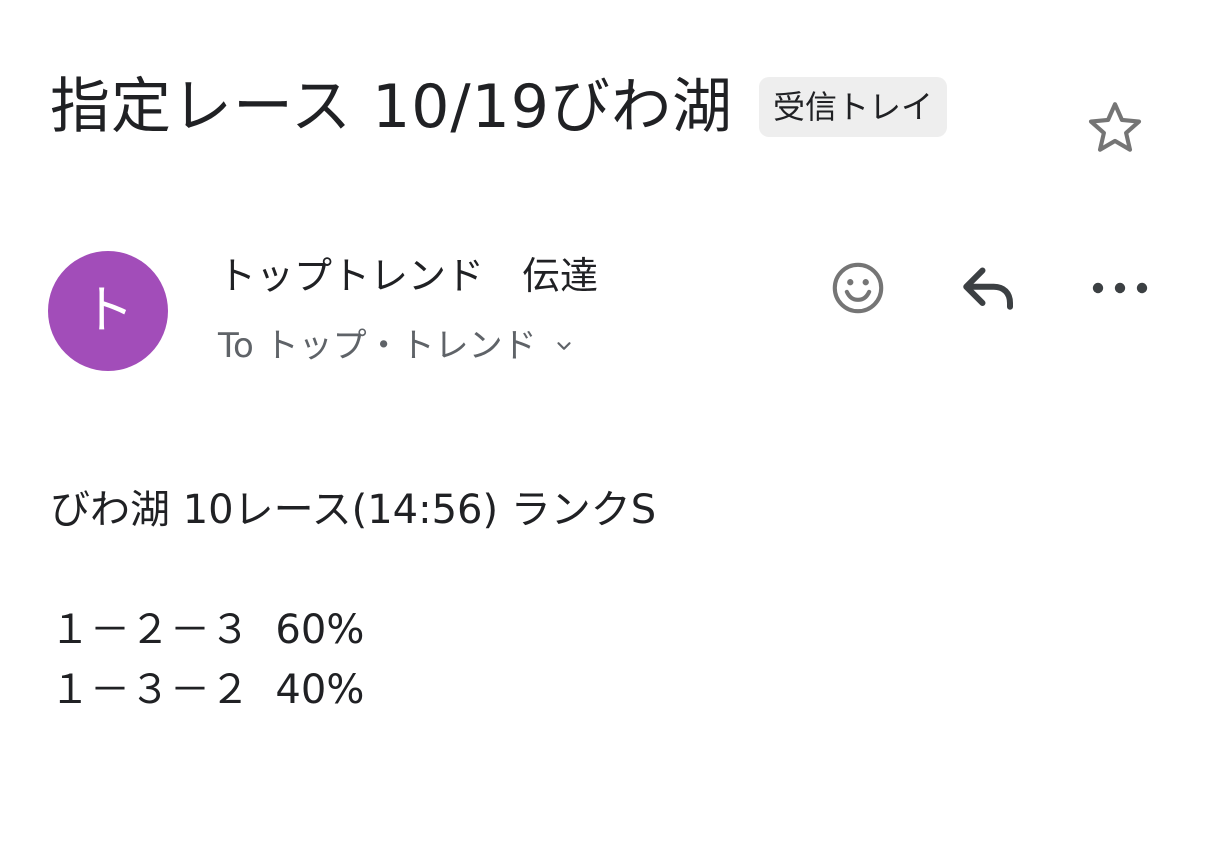 Image resolution: width=1206 pixels, height=848 pixels. What do you see at coordinates (207, 630) in the screenshot?
I see `body-line: １－２－３ 60%` at bounding box center [207, 630].